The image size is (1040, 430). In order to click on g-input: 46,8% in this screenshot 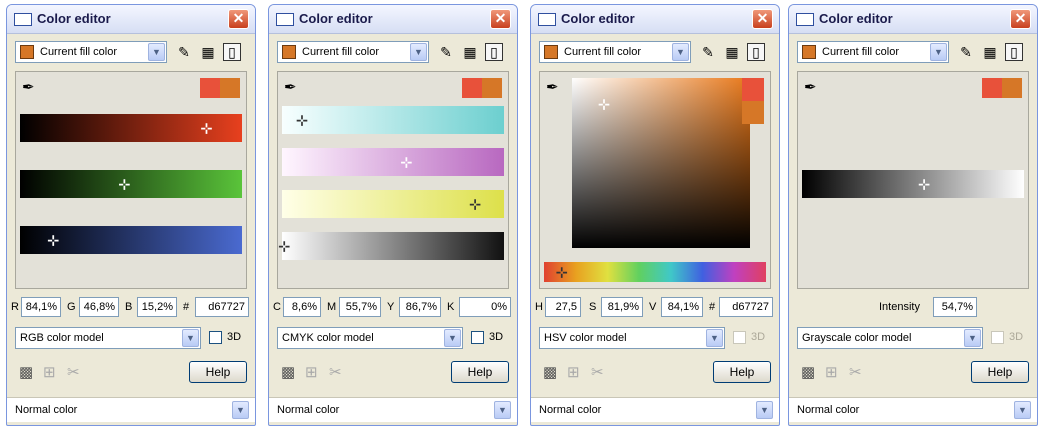, I will do `click(99, 307)`.